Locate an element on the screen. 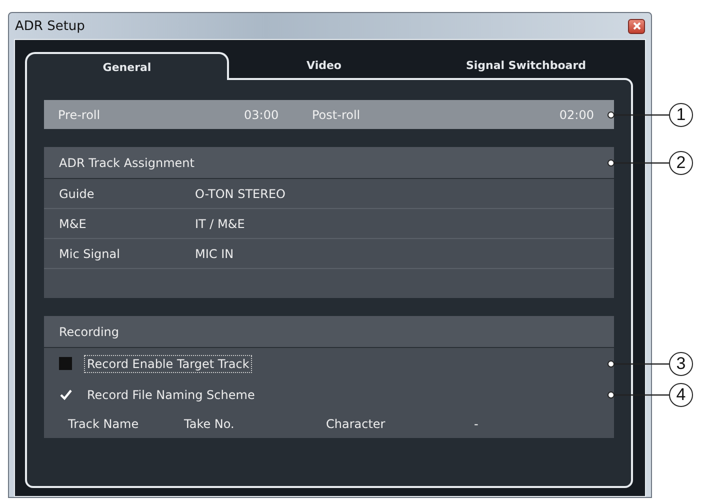 The image size is (701, 502). row-label: Guide is located at coordinates (77, 193).